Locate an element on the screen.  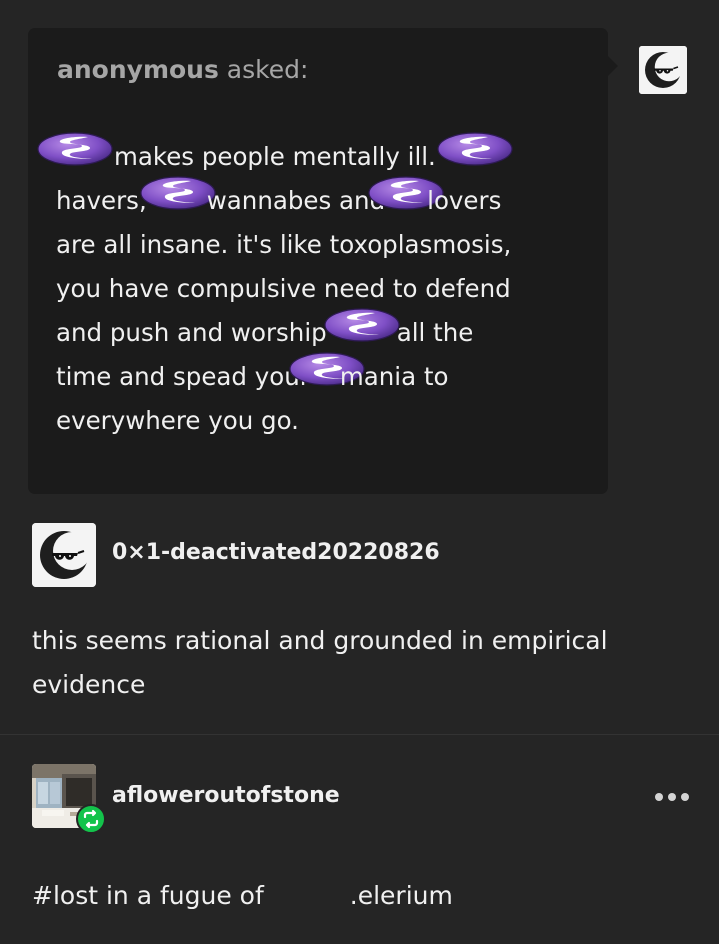
ask-line: time and spead your mania to is located at coordinates (323, 377).